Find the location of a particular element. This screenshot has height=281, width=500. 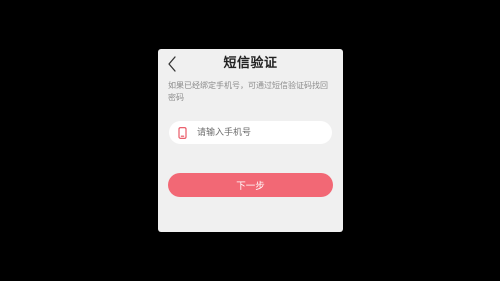

next-button: 下一步 is located at coordinates (250, 185).